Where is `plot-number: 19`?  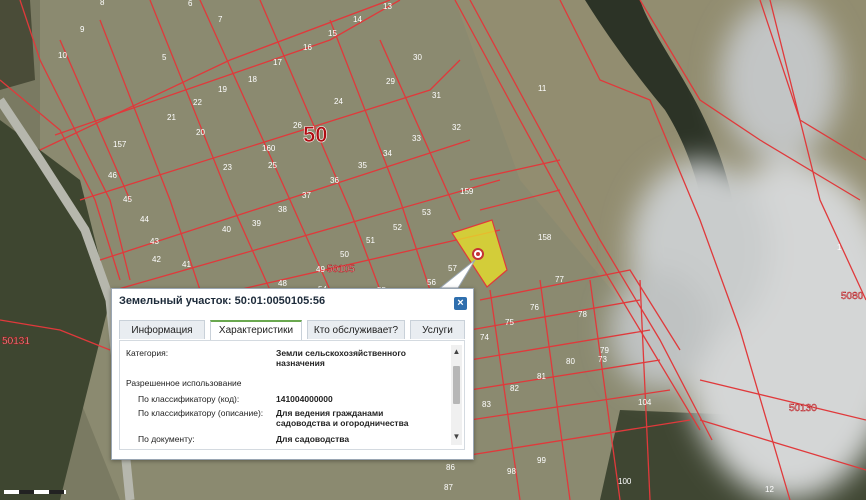
plot-number: 19 is located at coordinates (222, 89).